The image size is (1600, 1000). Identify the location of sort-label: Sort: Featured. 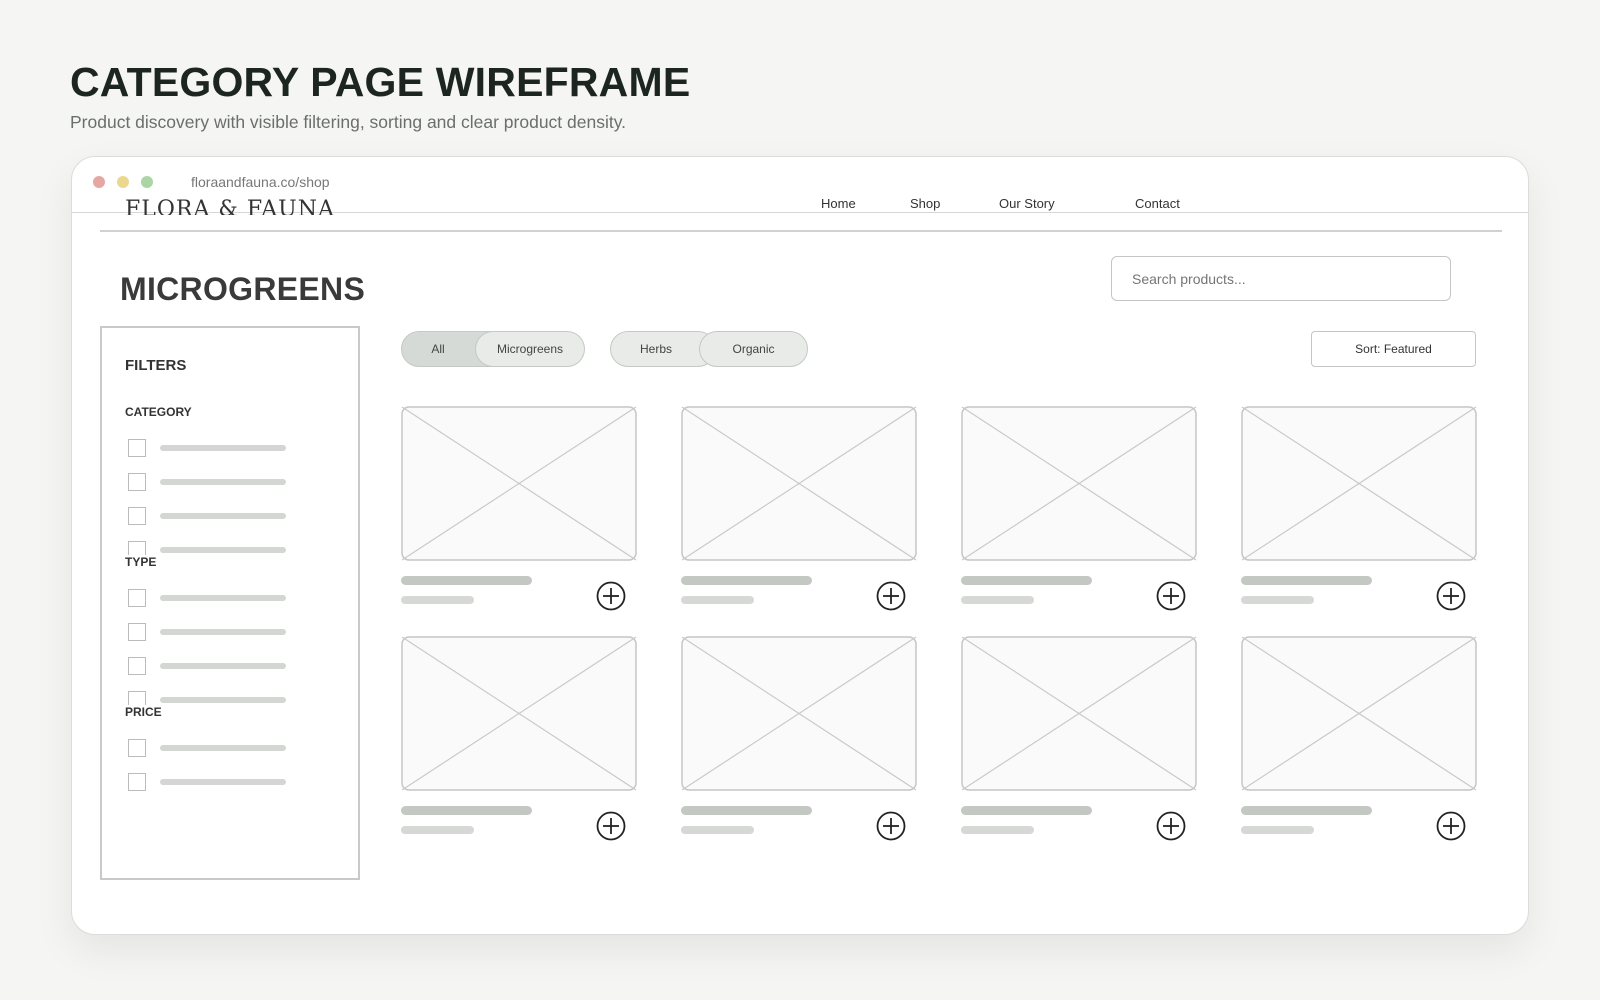
(1393, 349).